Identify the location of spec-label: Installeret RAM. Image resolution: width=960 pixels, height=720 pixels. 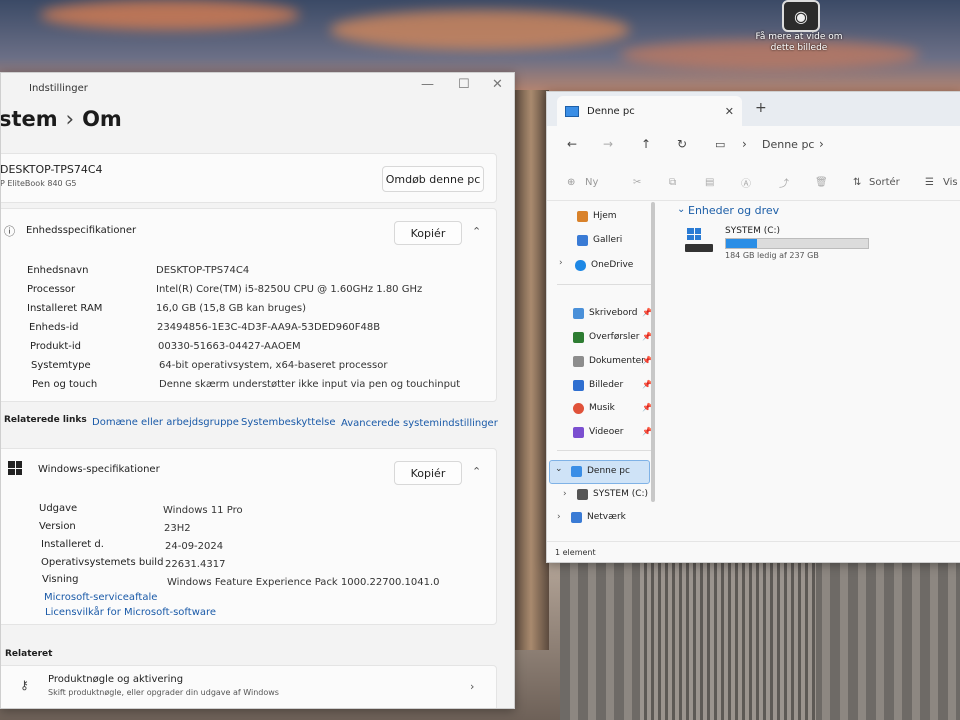
(65, 308).